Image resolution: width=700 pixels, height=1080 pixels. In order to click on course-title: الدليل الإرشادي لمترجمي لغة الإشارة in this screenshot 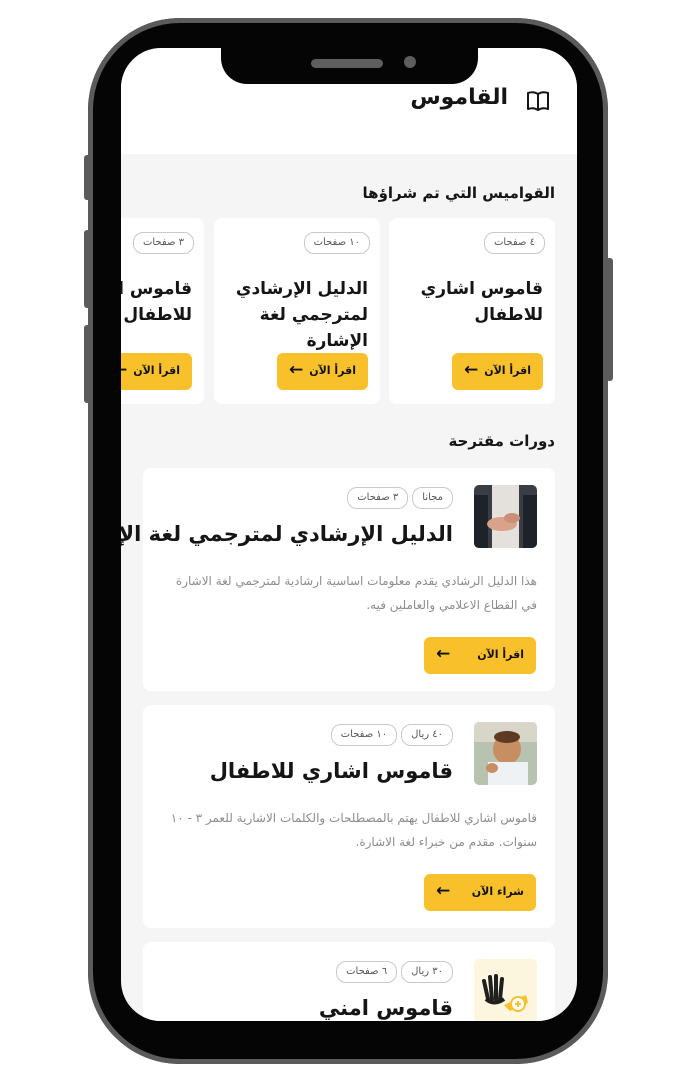, I will do `click(287, 534)`.